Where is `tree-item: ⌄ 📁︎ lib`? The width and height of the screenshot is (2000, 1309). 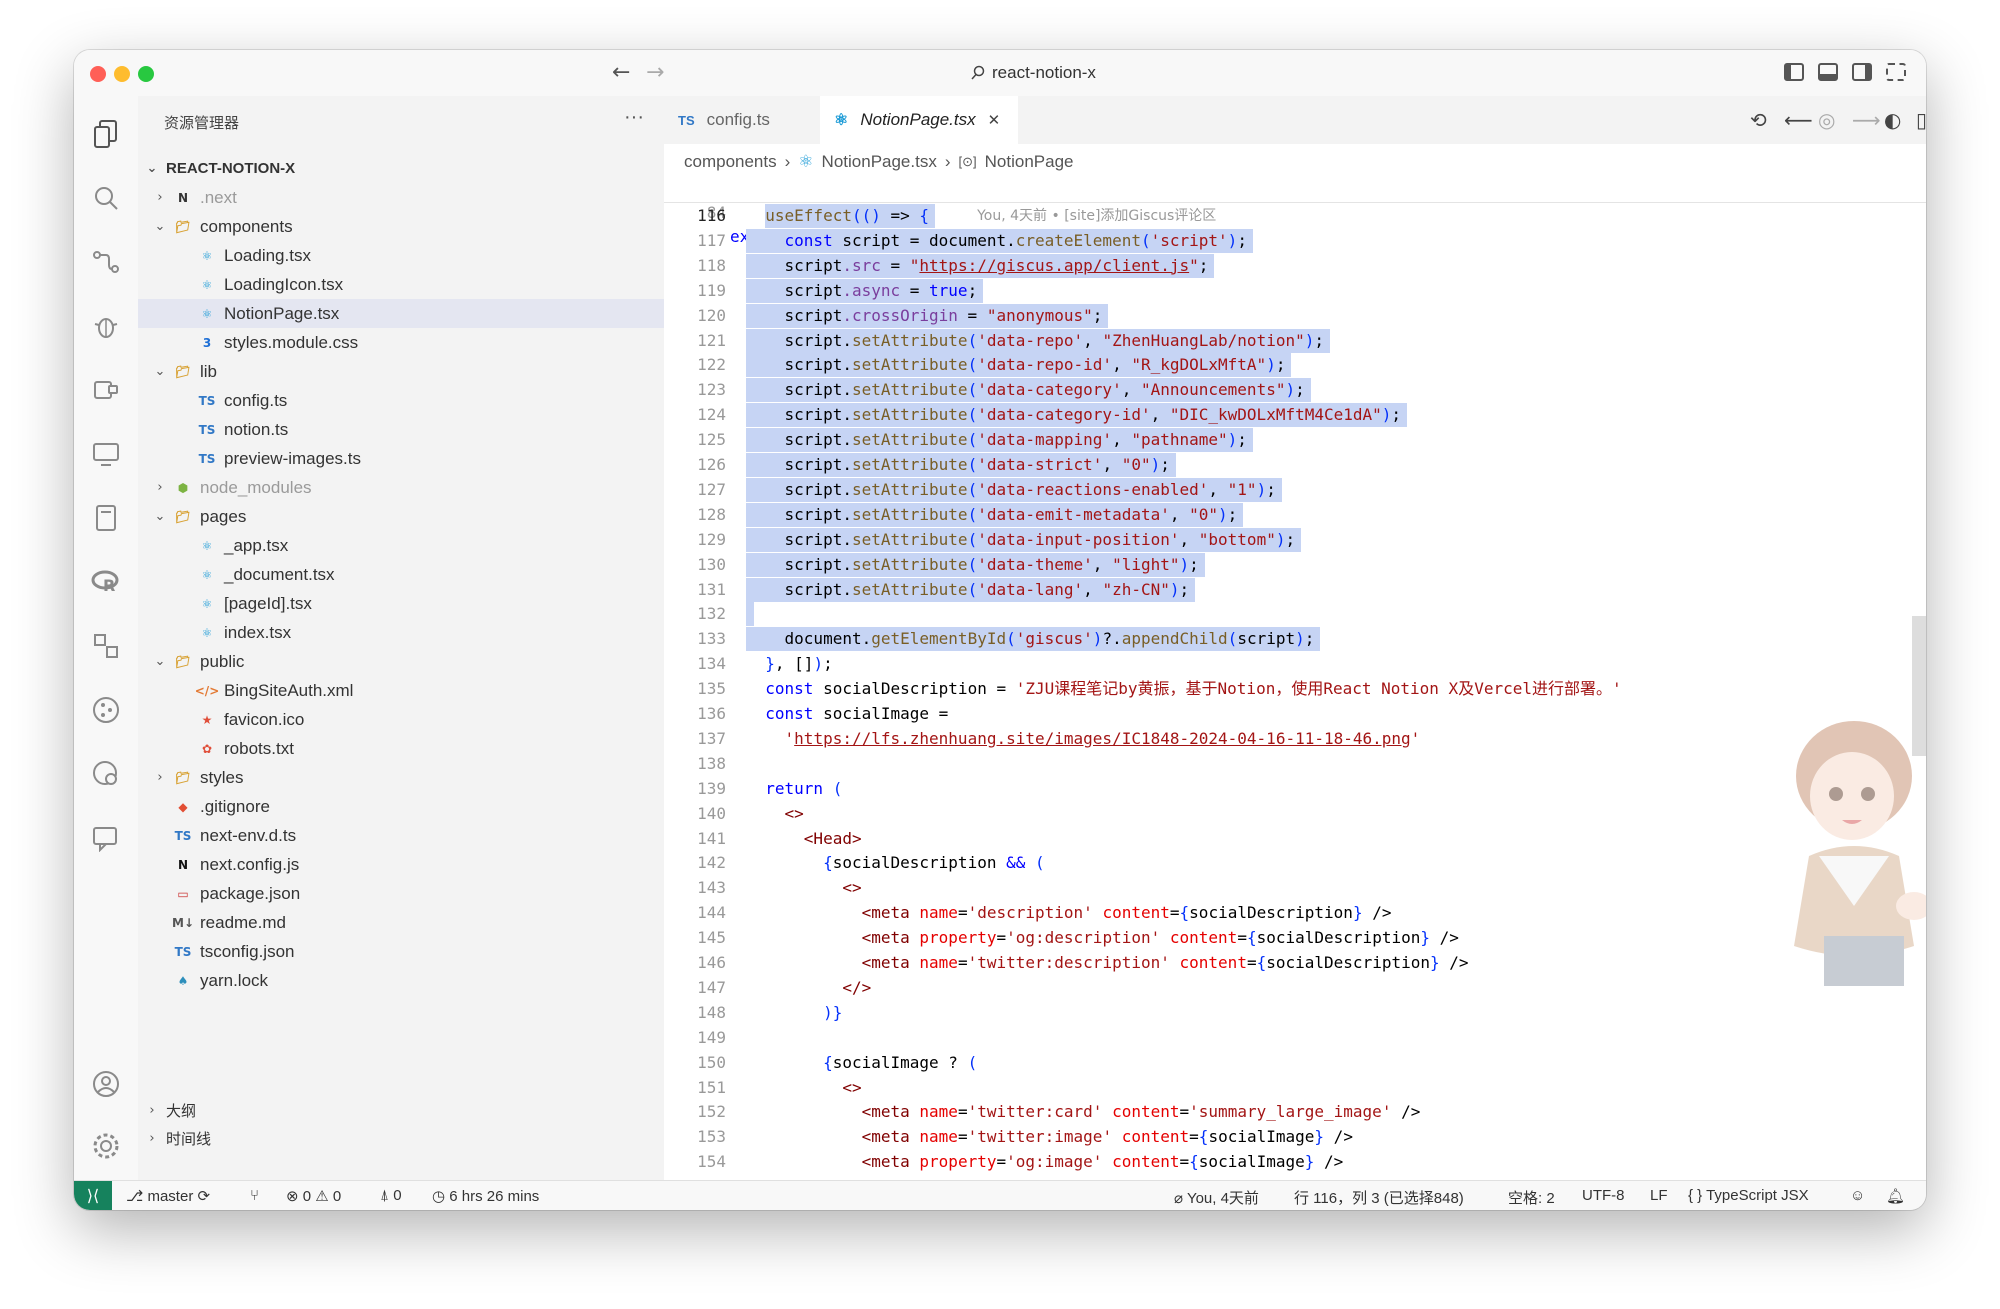 tree-item: ⌄ 📁︎ lib is located at coordinates (401, 371).